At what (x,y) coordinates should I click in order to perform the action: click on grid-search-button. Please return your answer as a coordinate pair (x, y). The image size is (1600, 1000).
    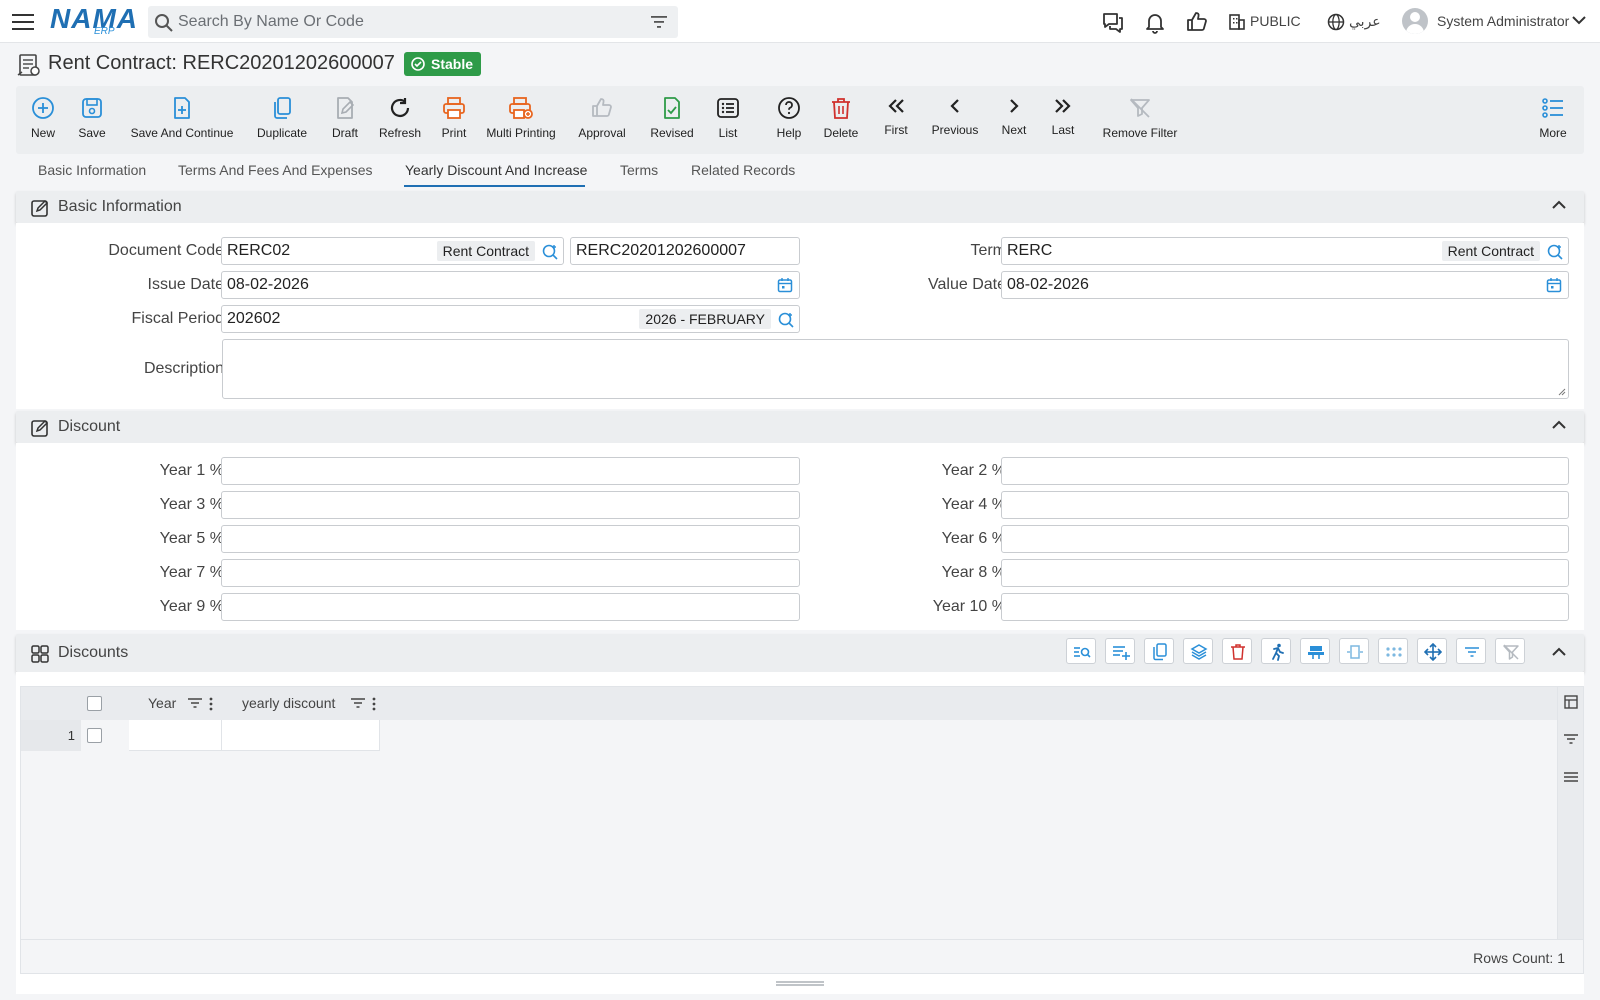
    Looking at the image, I should click on (1081, 651).